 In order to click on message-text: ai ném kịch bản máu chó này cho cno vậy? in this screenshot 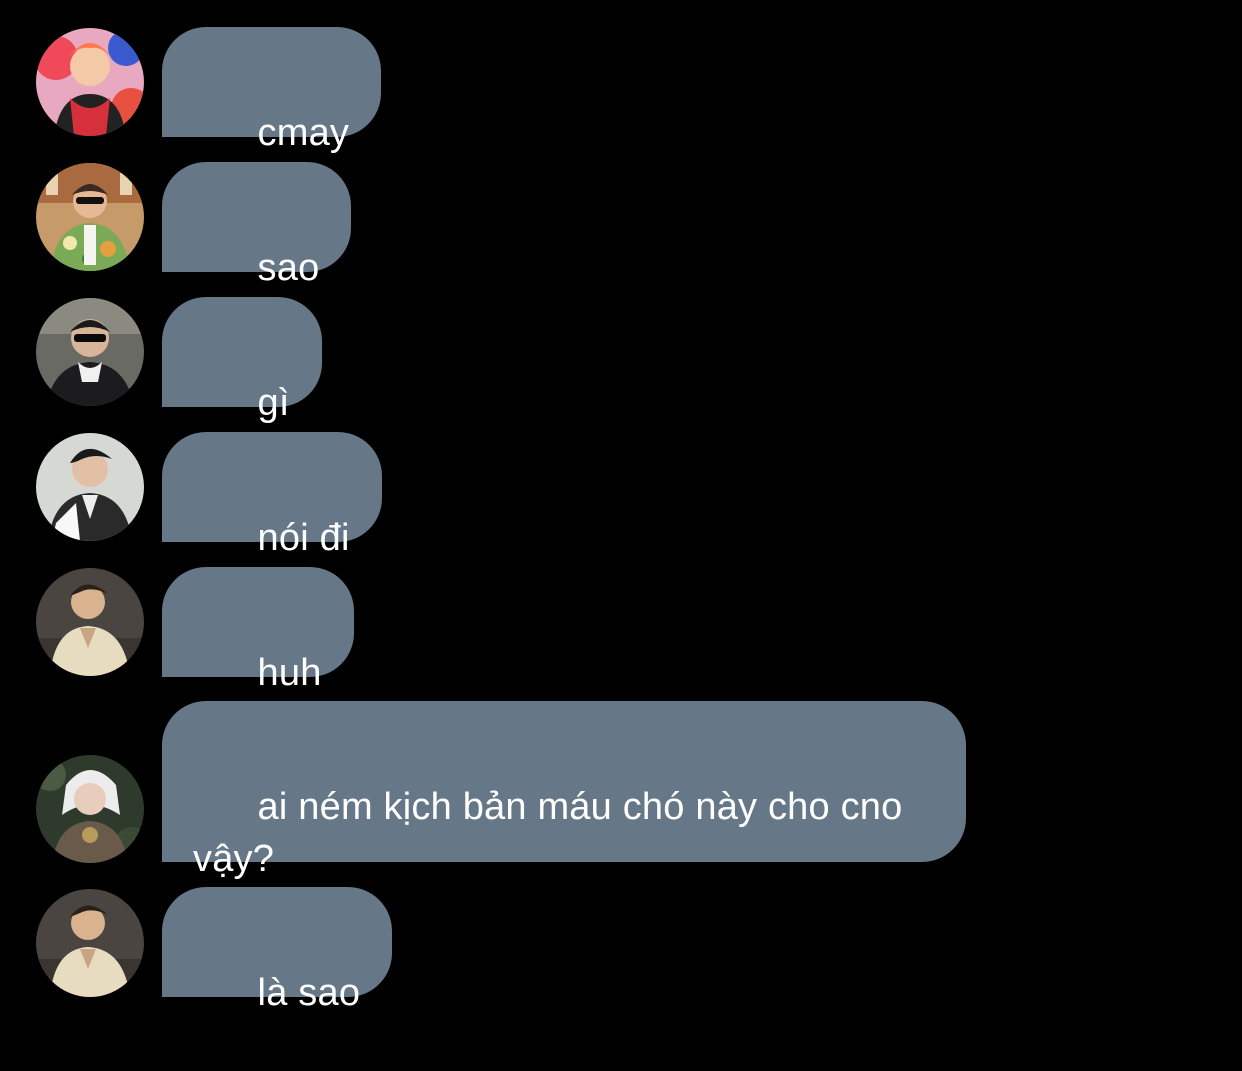, I will do `click(553, 833)`.